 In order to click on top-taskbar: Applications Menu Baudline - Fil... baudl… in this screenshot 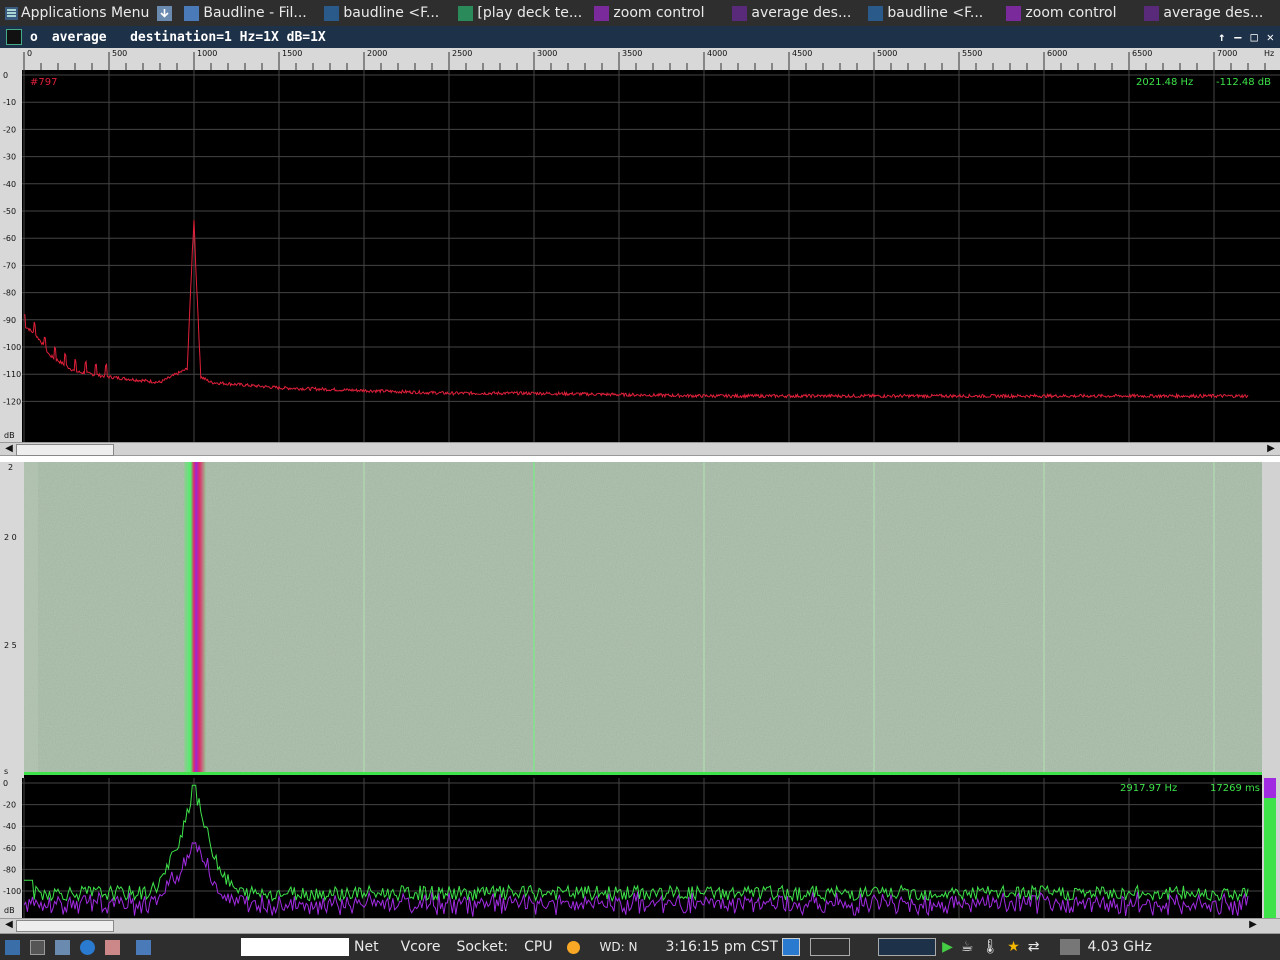, I will do `click(640, 13)`.